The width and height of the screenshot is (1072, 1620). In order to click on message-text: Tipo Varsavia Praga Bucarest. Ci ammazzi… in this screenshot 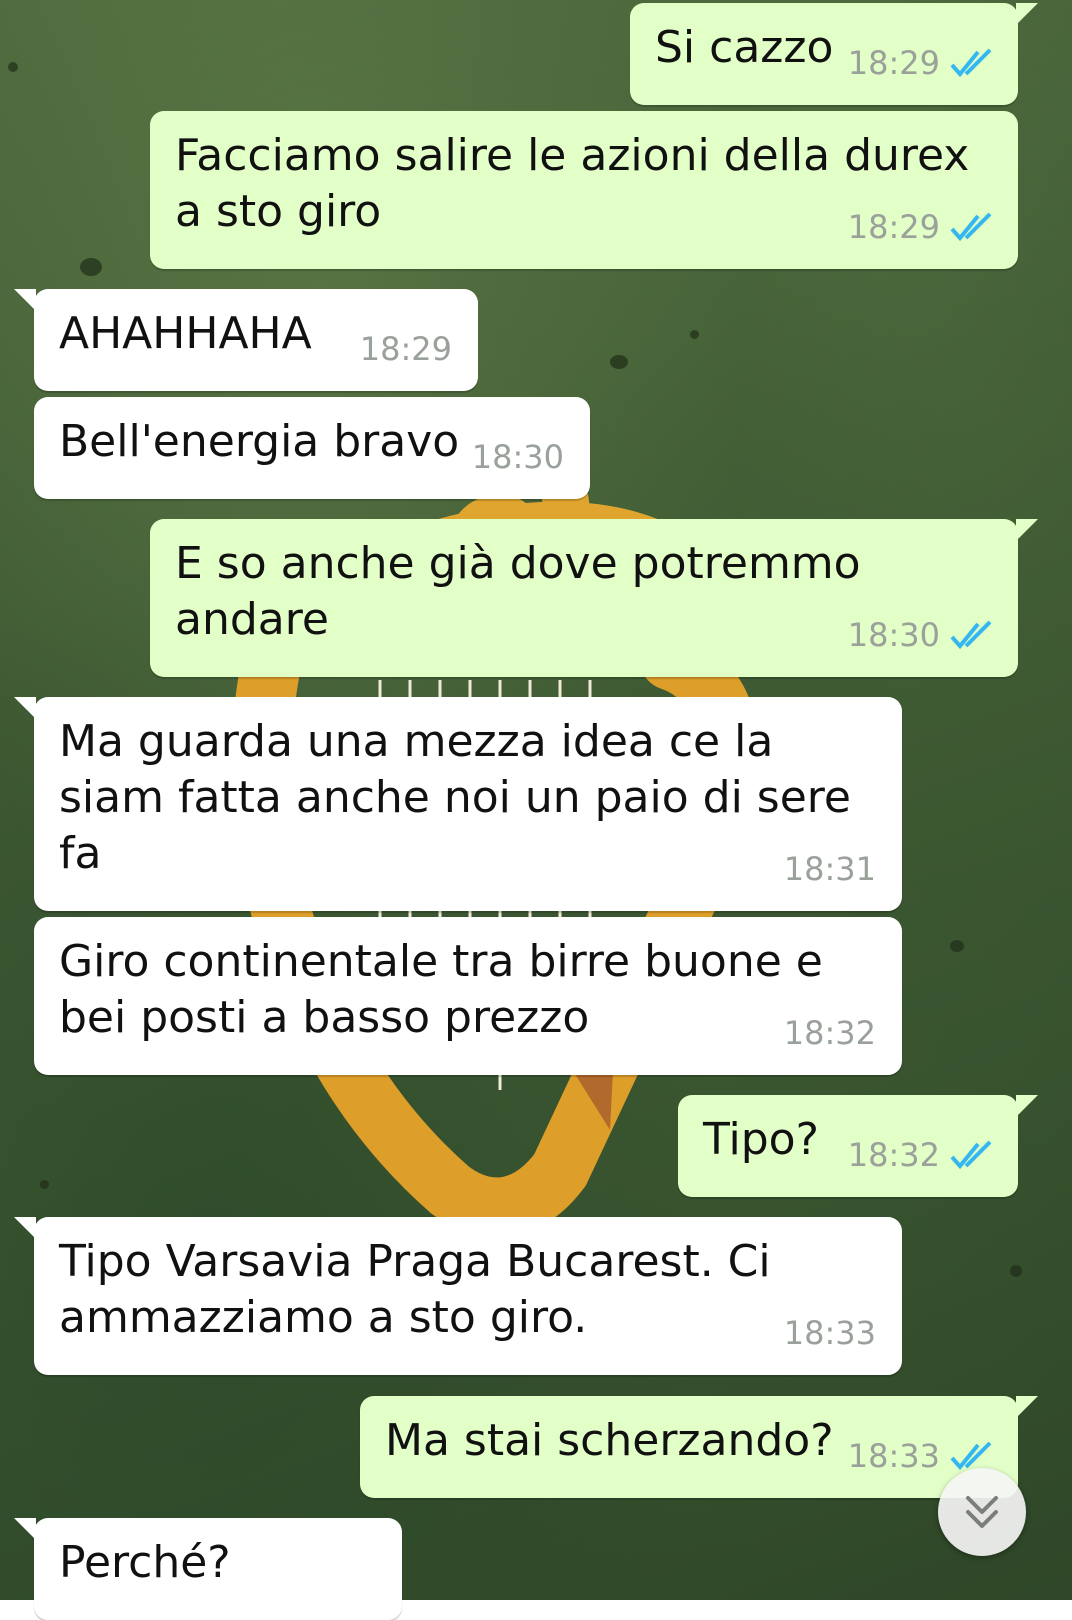, I will do `click(422, 1289)`.